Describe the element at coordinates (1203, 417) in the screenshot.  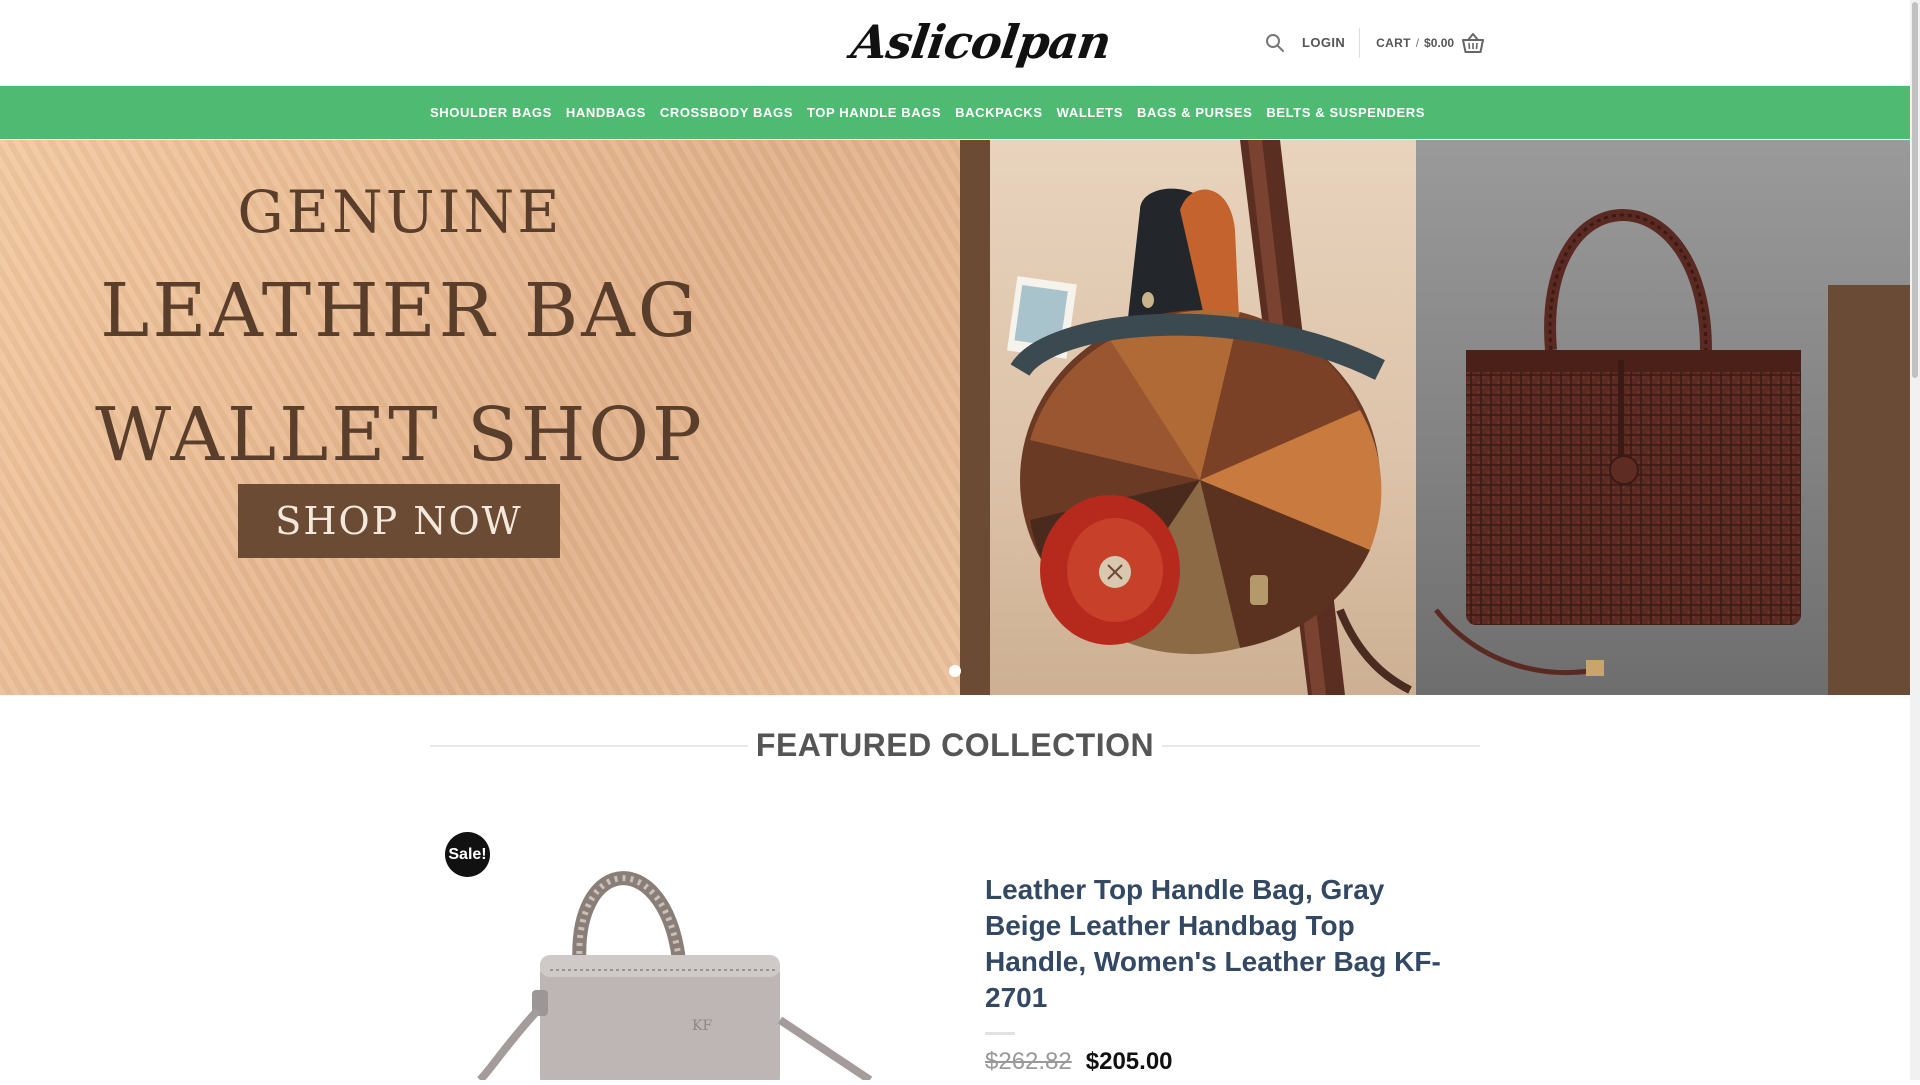
I see `hero-sling-bag-image` at that location.